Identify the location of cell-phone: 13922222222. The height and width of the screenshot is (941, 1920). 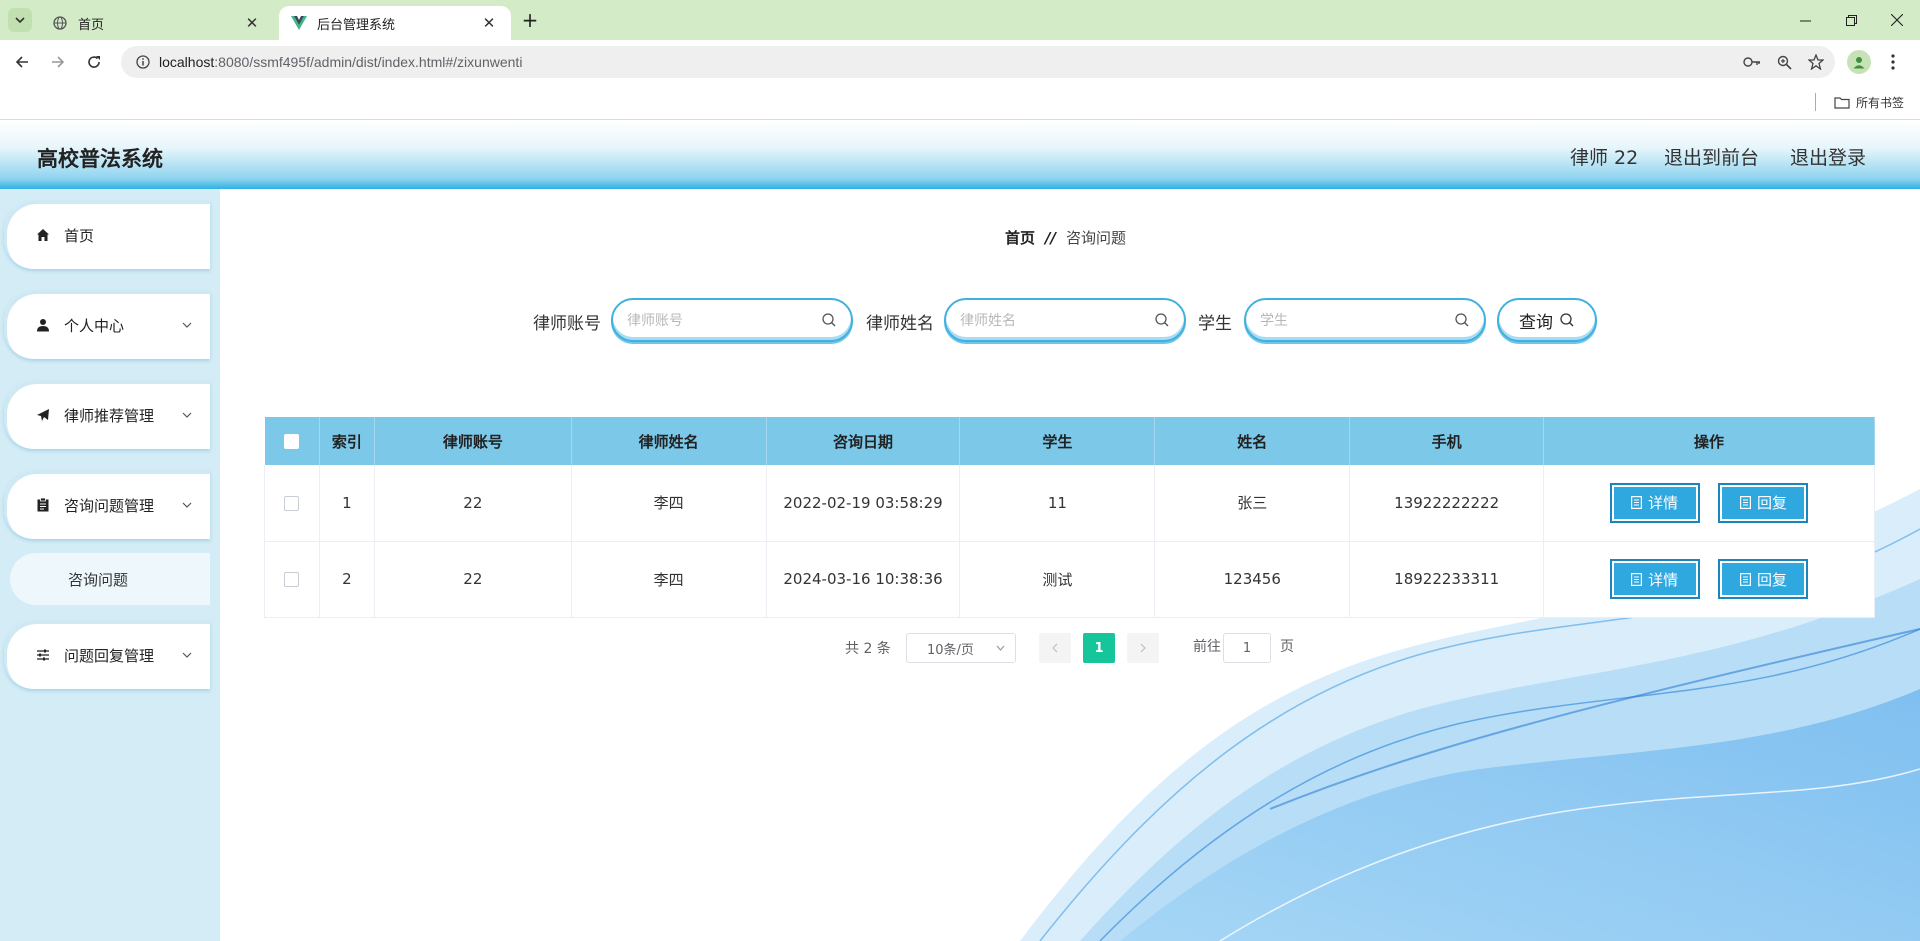
(1447, 503).